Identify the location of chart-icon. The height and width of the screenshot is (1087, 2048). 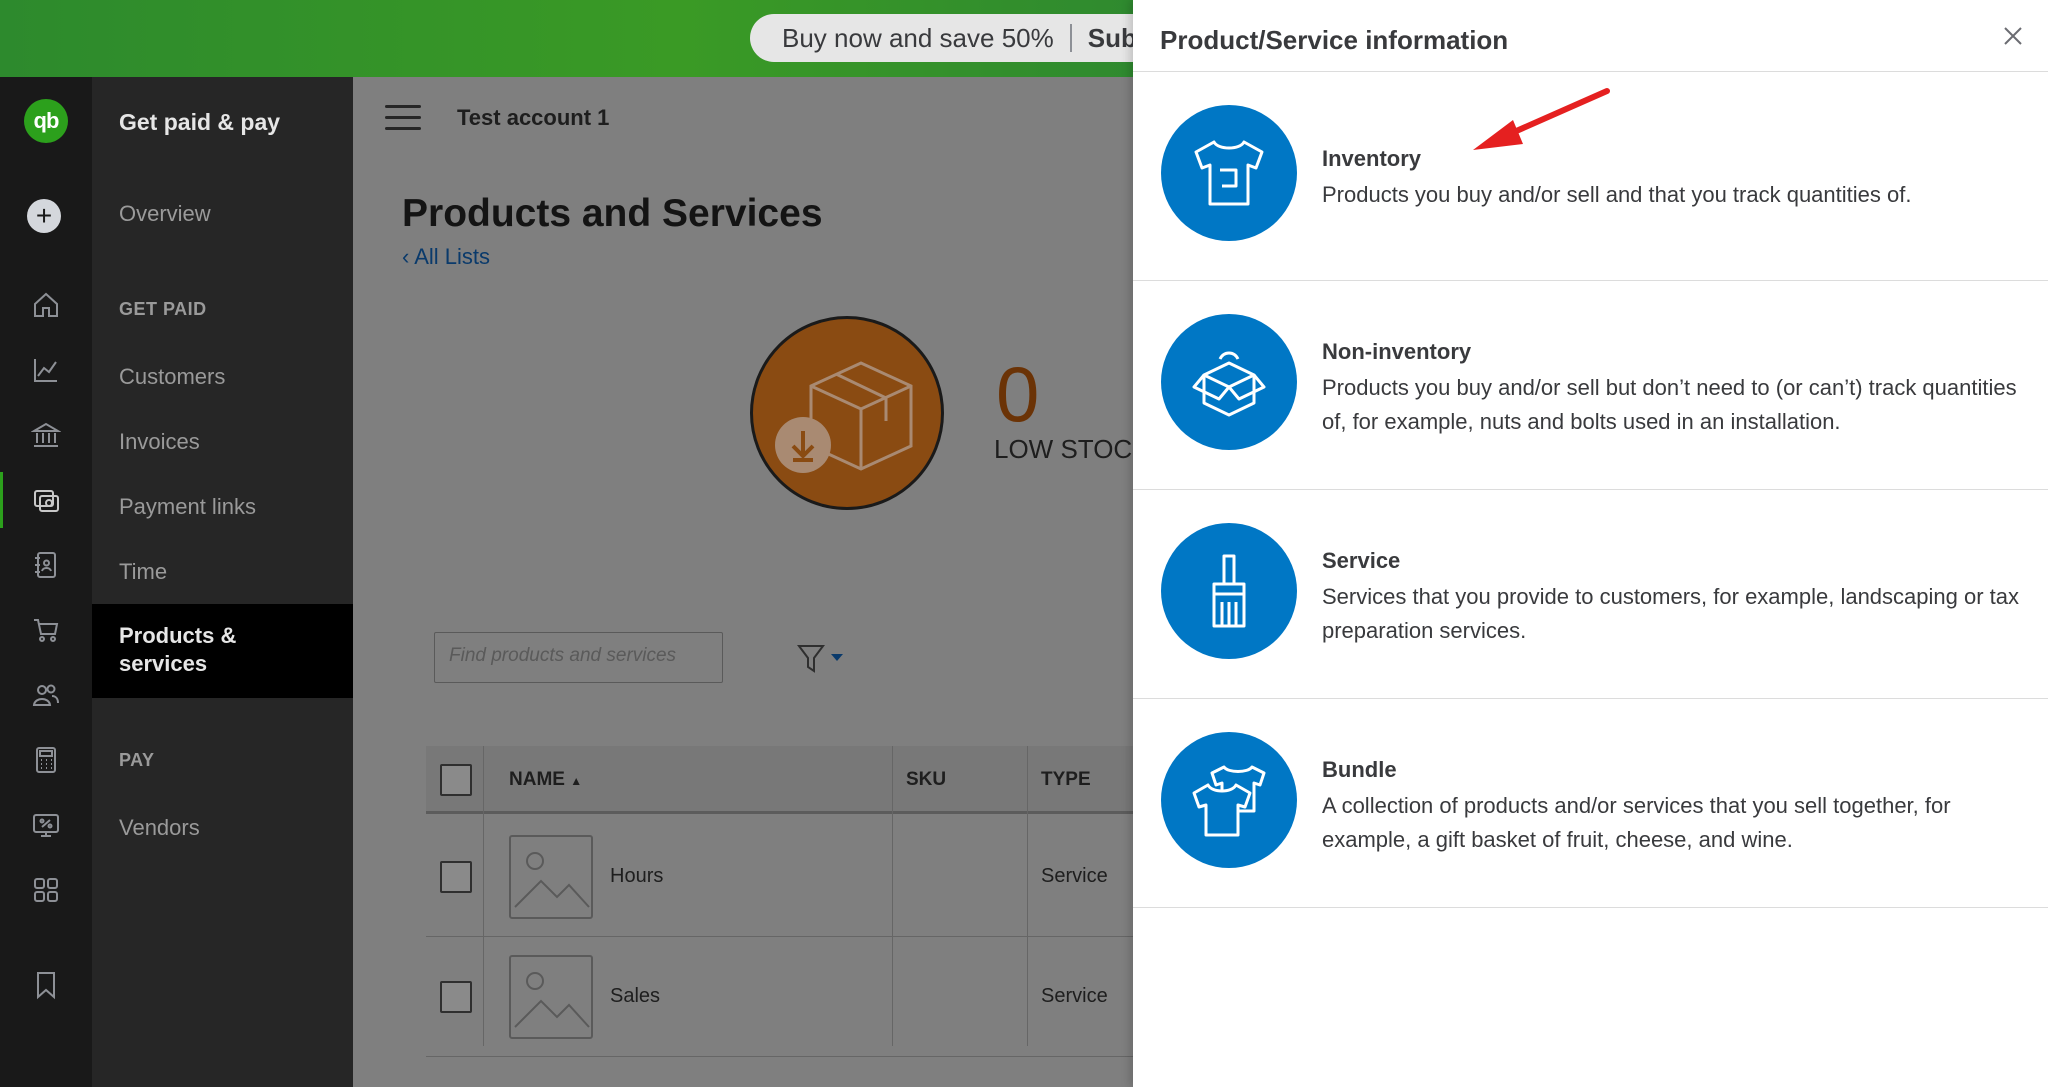
(46, 370).